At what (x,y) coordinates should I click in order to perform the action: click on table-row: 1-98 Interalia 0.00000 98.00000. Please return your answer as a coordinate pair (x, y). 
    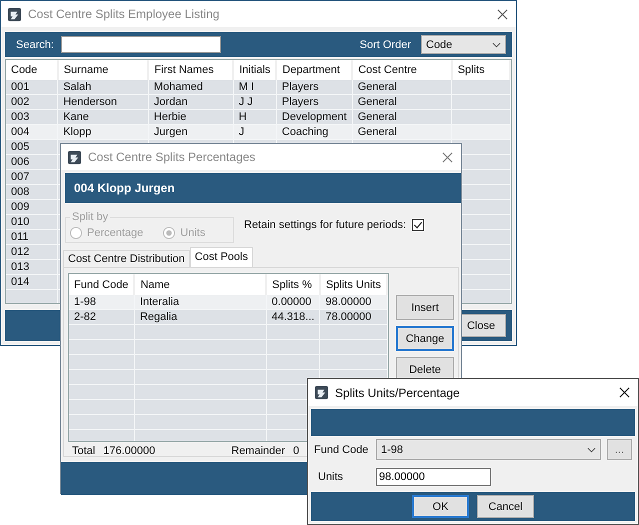
    Looking at the image, I should click on (228, 302).